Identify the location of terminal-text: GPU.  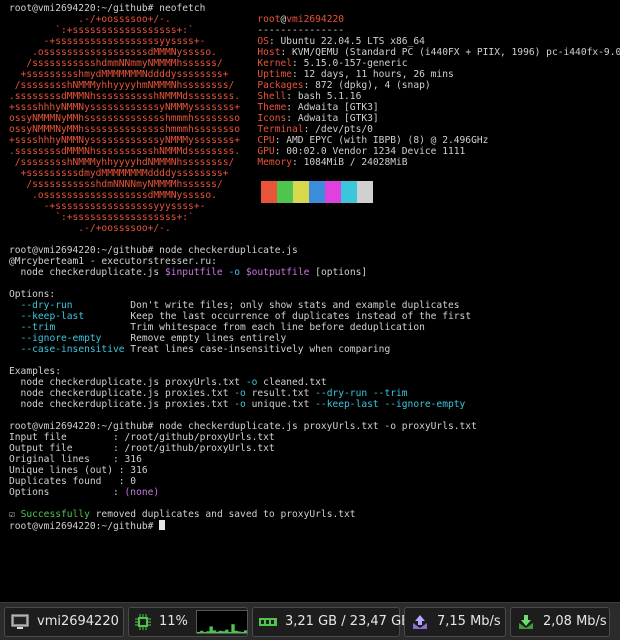
(266, 151).